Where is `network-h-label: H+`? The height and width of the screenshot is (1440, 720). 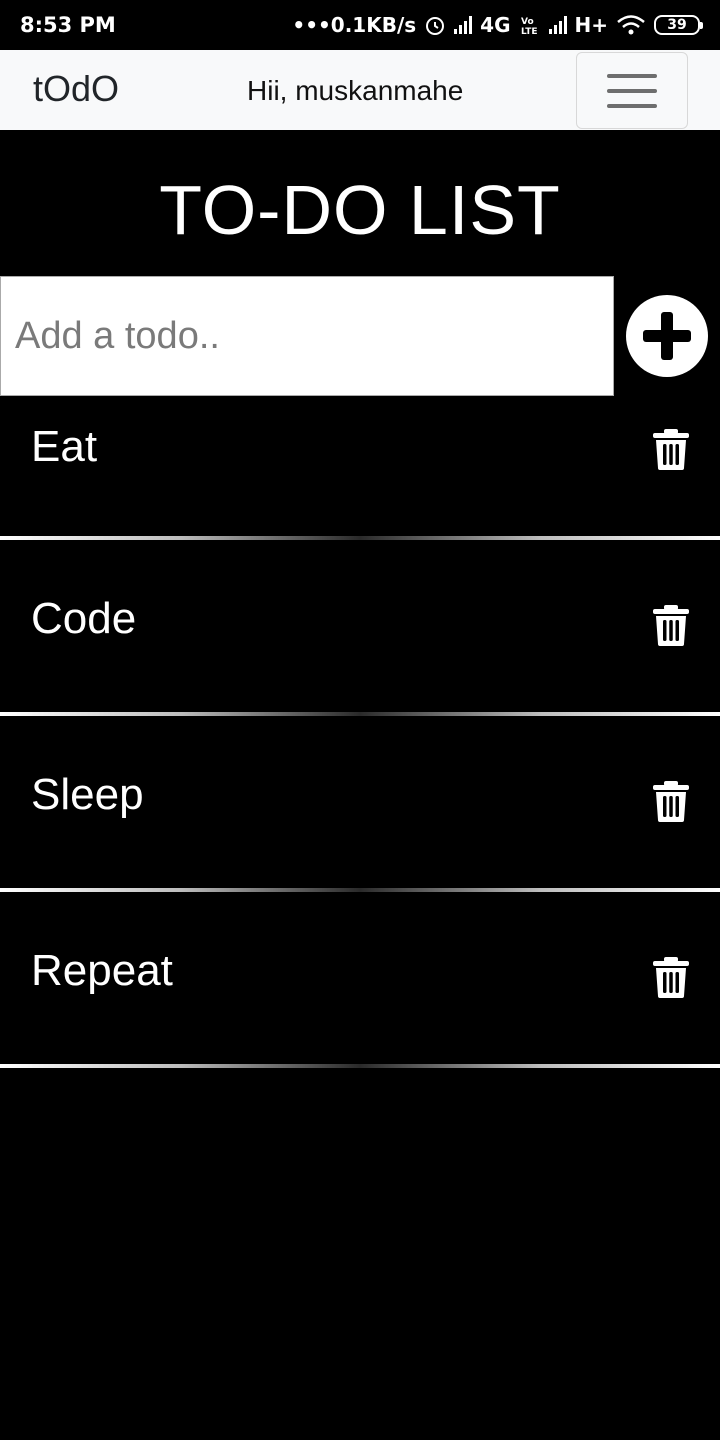
network-h-label: H+ is located at coordinates (591, 25).